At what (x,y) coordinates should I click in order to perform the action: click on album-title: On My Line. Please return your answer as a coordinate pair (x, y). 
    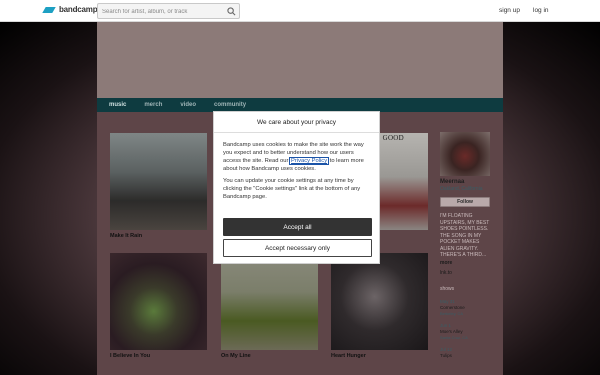
    Looking at the image, I should click on (269, 356).